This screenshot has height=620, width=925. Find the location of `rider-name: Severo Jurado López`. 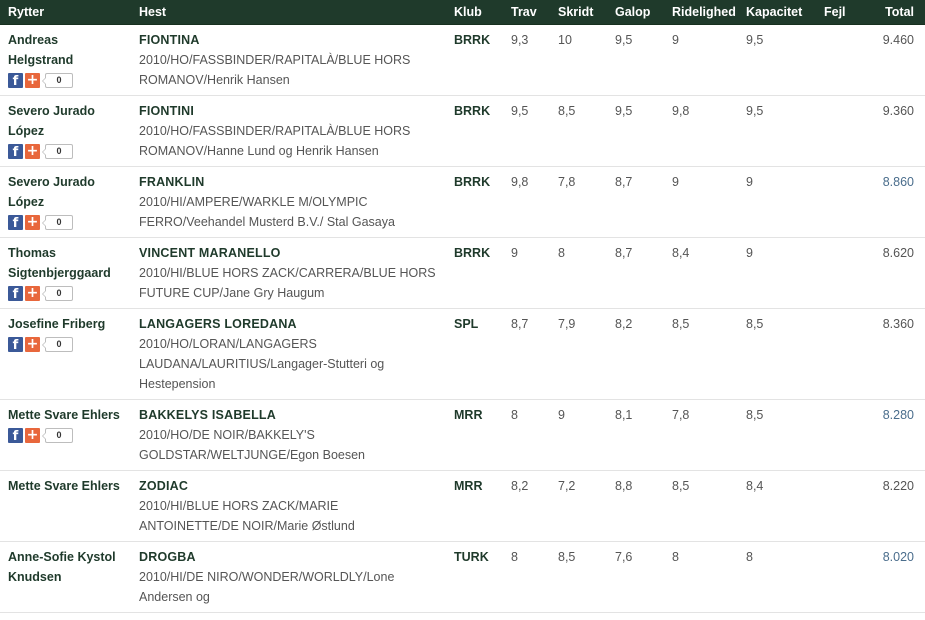

rider-name: Severo Jurado López is located at coordinates (51, 192).